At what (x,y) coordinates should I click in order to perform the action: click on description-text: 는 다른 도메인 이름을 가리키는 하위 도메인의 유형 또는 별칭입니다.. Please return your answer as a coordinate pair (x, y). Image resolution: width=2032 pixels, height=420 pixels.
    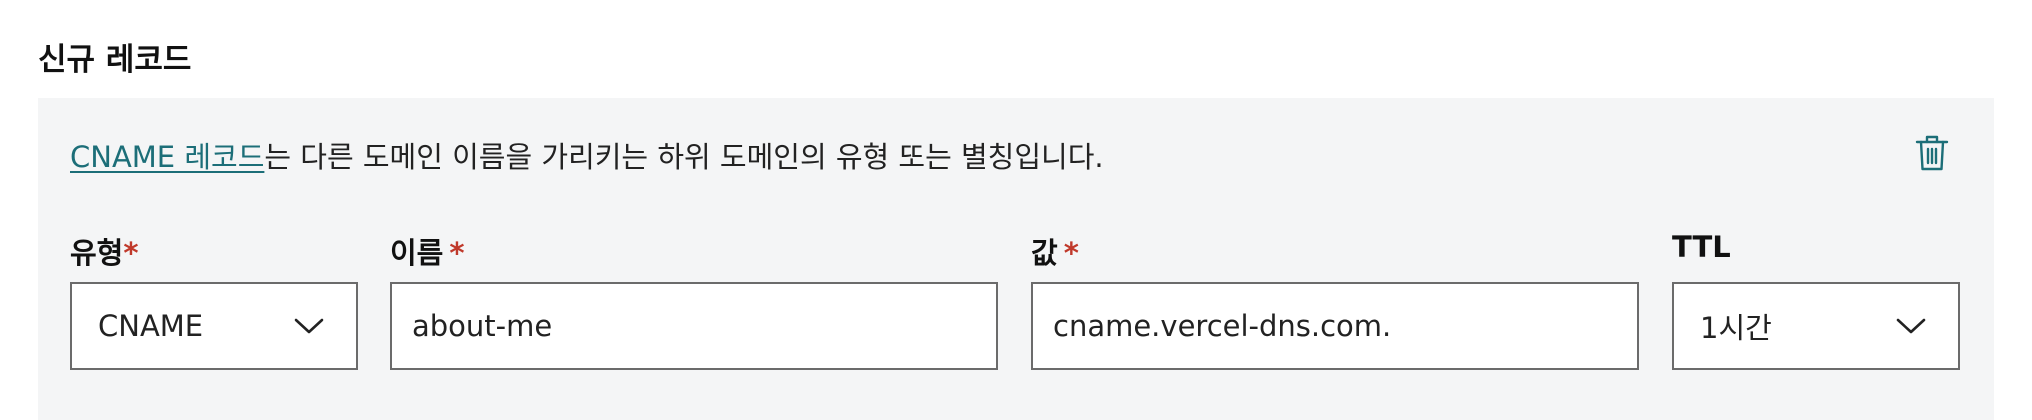
    Looking at the image, I should click on (684, 157).